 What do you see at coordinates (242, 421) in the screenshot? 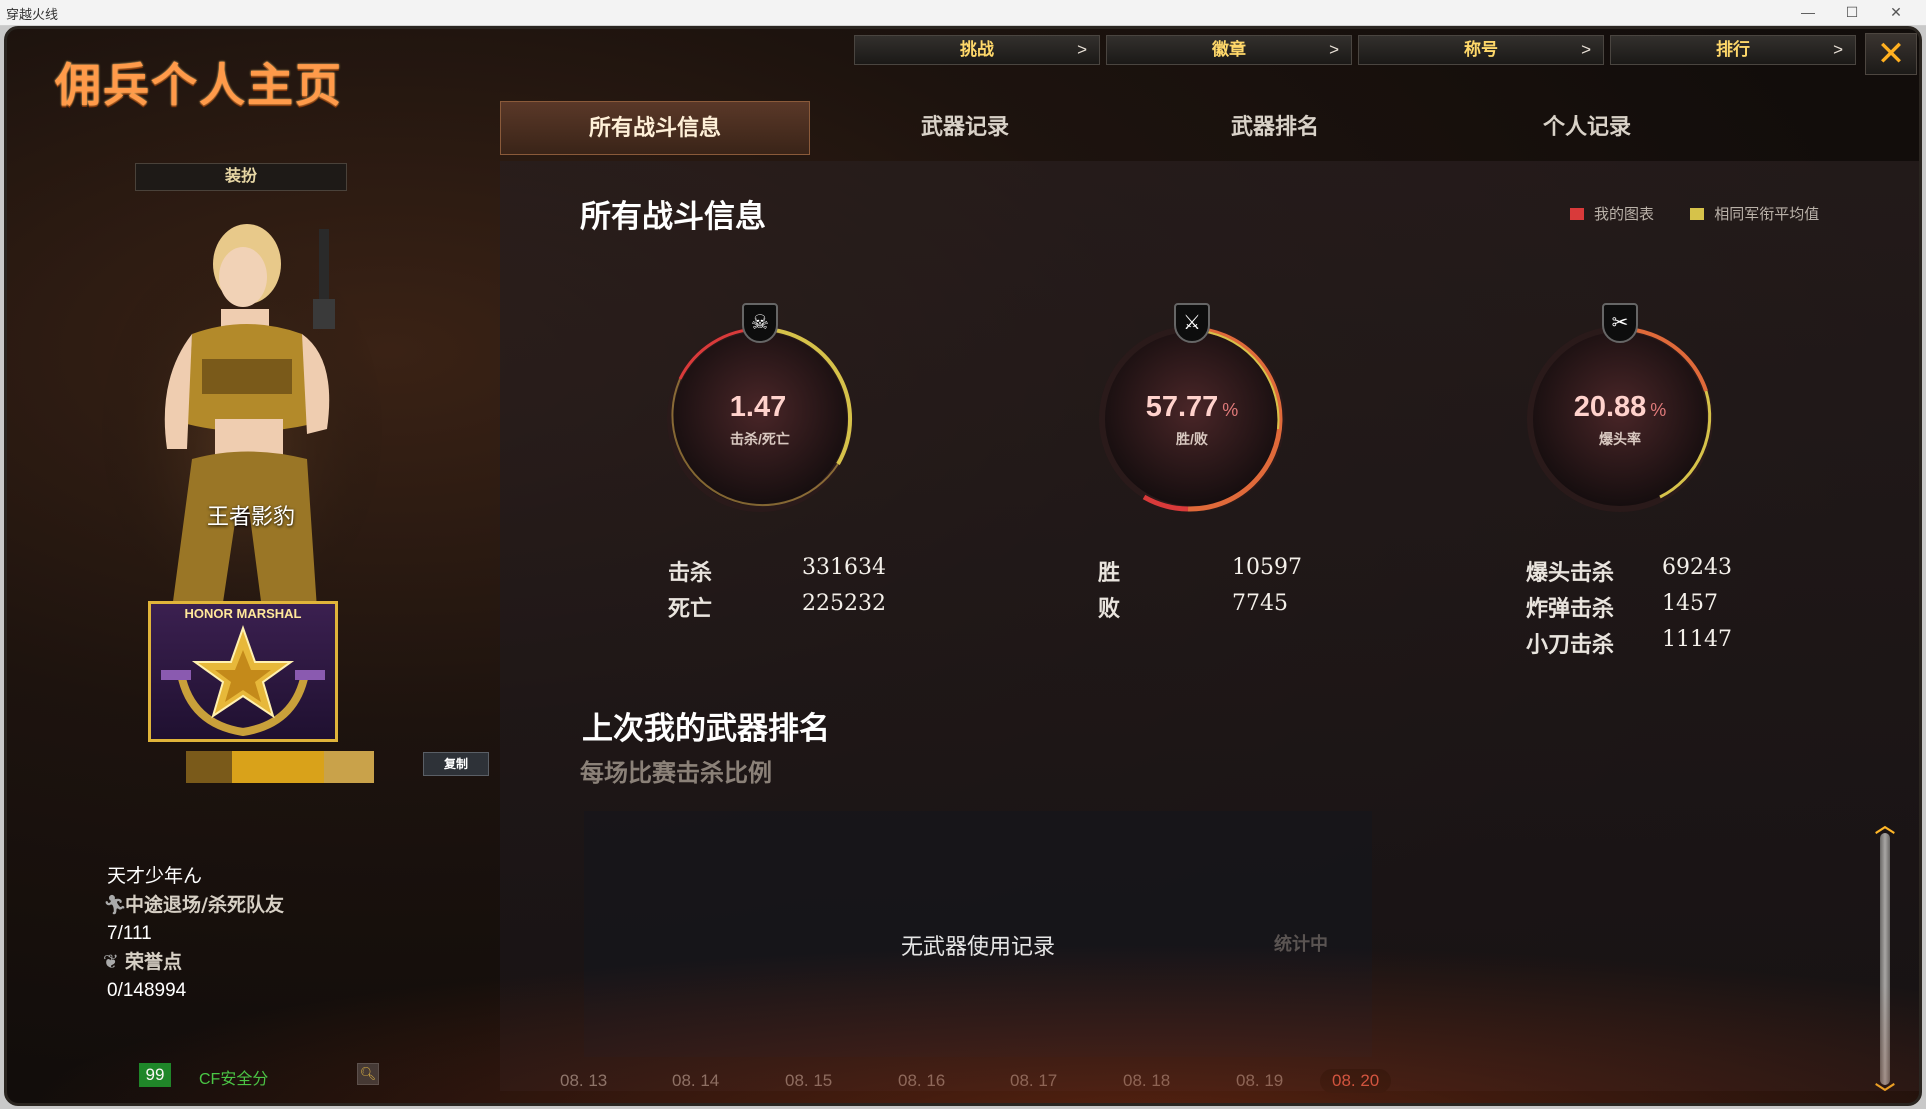
I see `character-figure` at bounding box center [242, 421].